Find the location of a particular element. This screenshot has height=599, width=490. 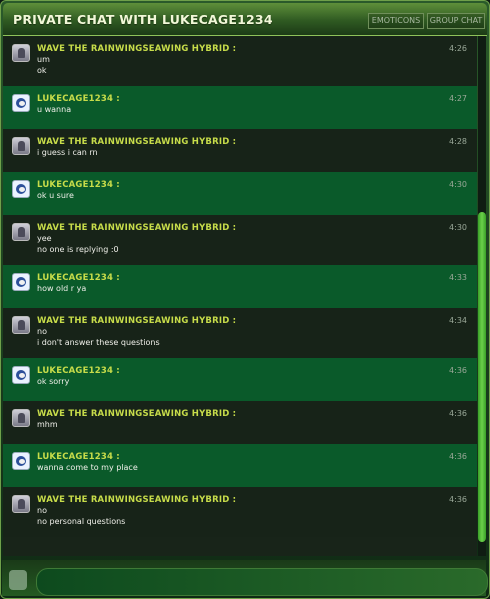

chat-message: LUKECAGE1234 : 4:36 wanna come to my place is located at coordinates (240, 465).